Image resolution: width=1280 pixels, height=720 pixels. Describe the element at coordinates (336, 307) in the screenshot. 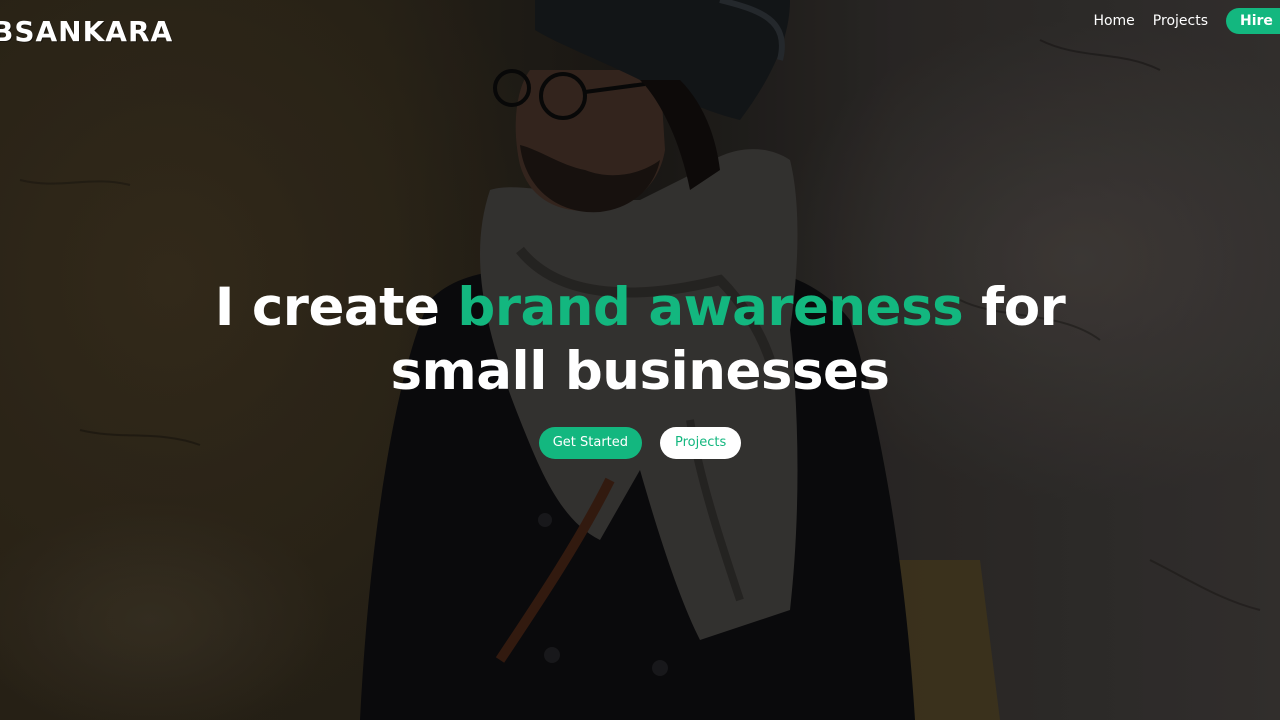

I see `headline-prefix: I create` at that location.